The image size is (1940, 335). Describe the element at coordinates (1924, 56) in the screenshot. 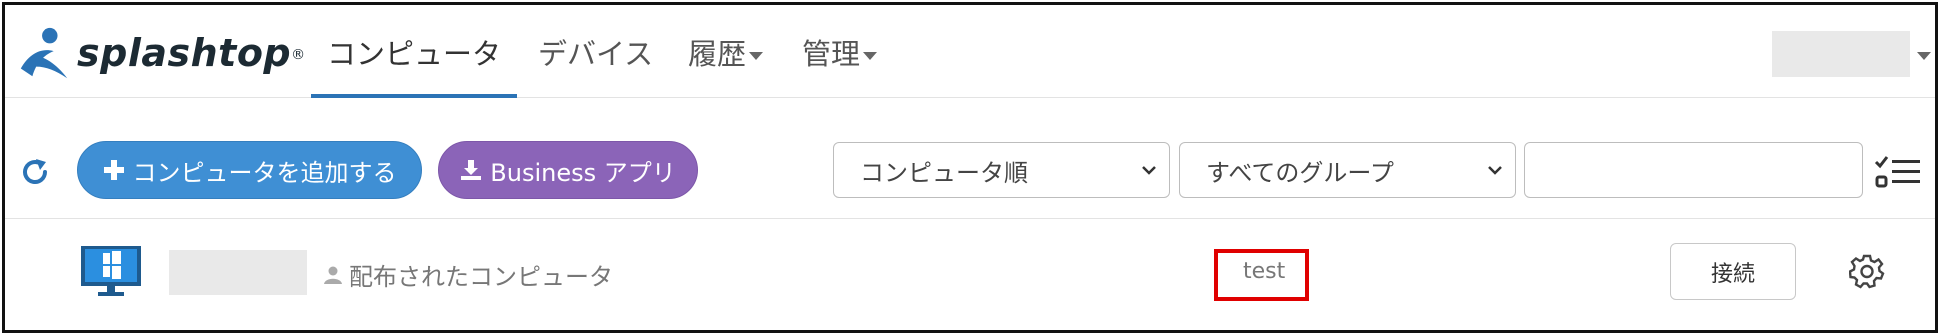

I see `user-menu-caret-icon` at that location.